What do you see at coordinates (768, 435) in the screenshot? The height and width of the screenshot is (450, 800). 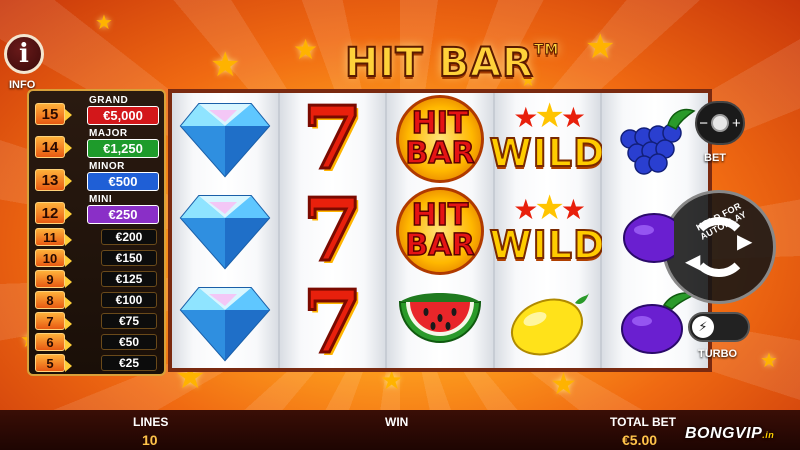 I see `watermark-suffix: .in` at bounding box center [768, 435].